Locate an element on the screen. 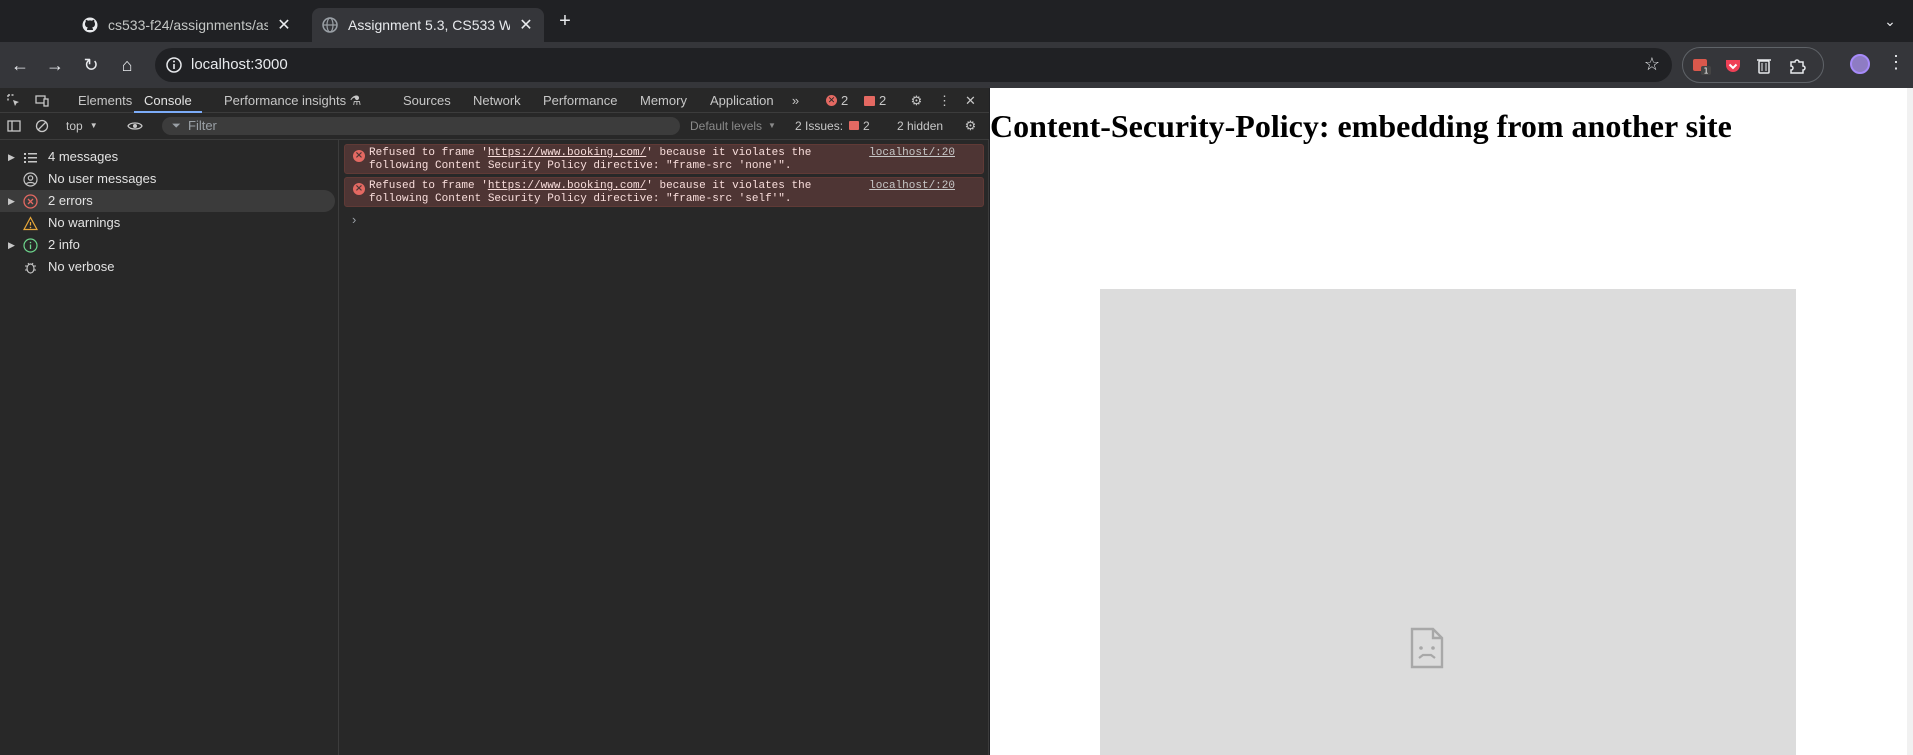 The height and width of the screenshot is (755, 1913). log-levels-dropdown: Default levels ▼ is located at coordinates (735, 125).